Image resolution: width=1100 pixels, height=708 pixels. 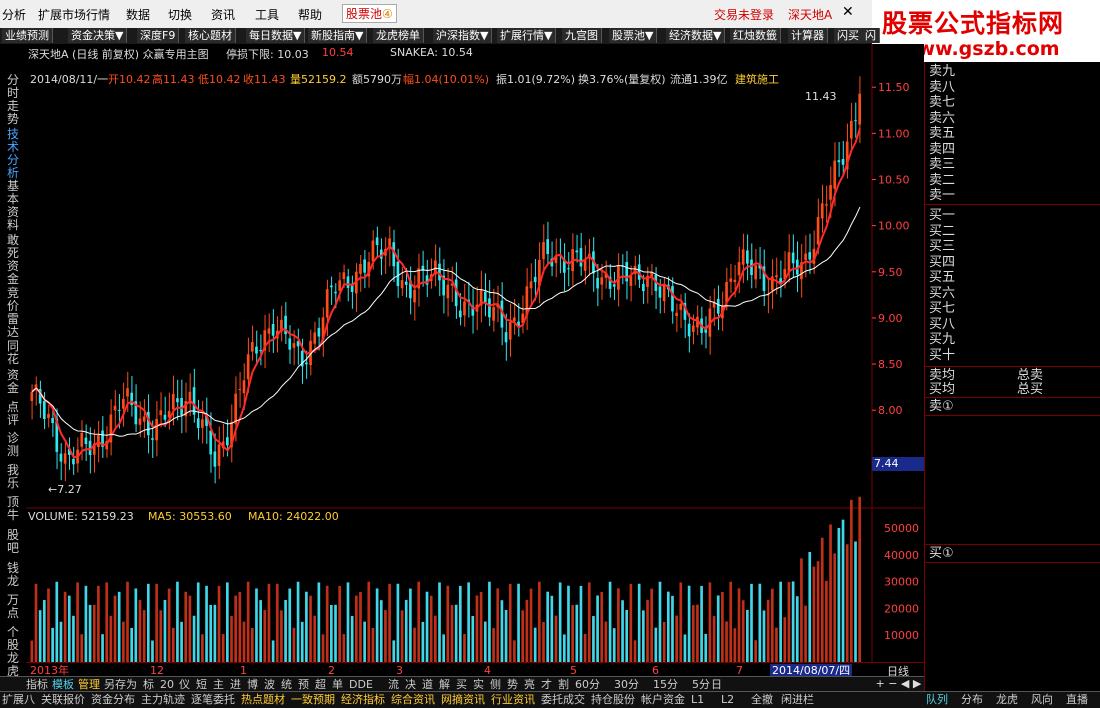 I want to click on menu-item-tools: 工具, so click(x=267, y=14).